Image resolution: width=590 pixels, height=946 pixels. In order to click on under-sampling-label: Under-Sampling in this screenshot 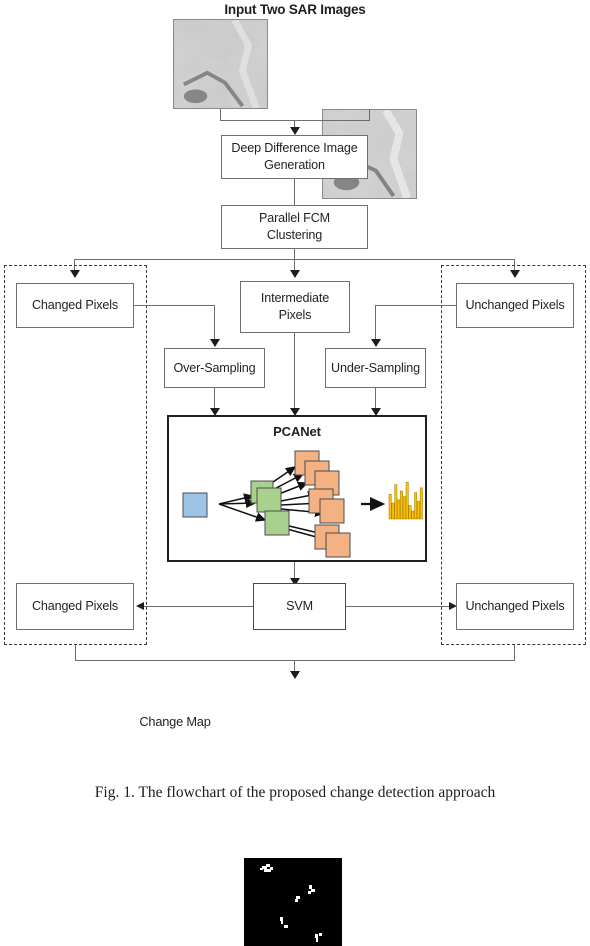, I will do `click(375, 367)`.